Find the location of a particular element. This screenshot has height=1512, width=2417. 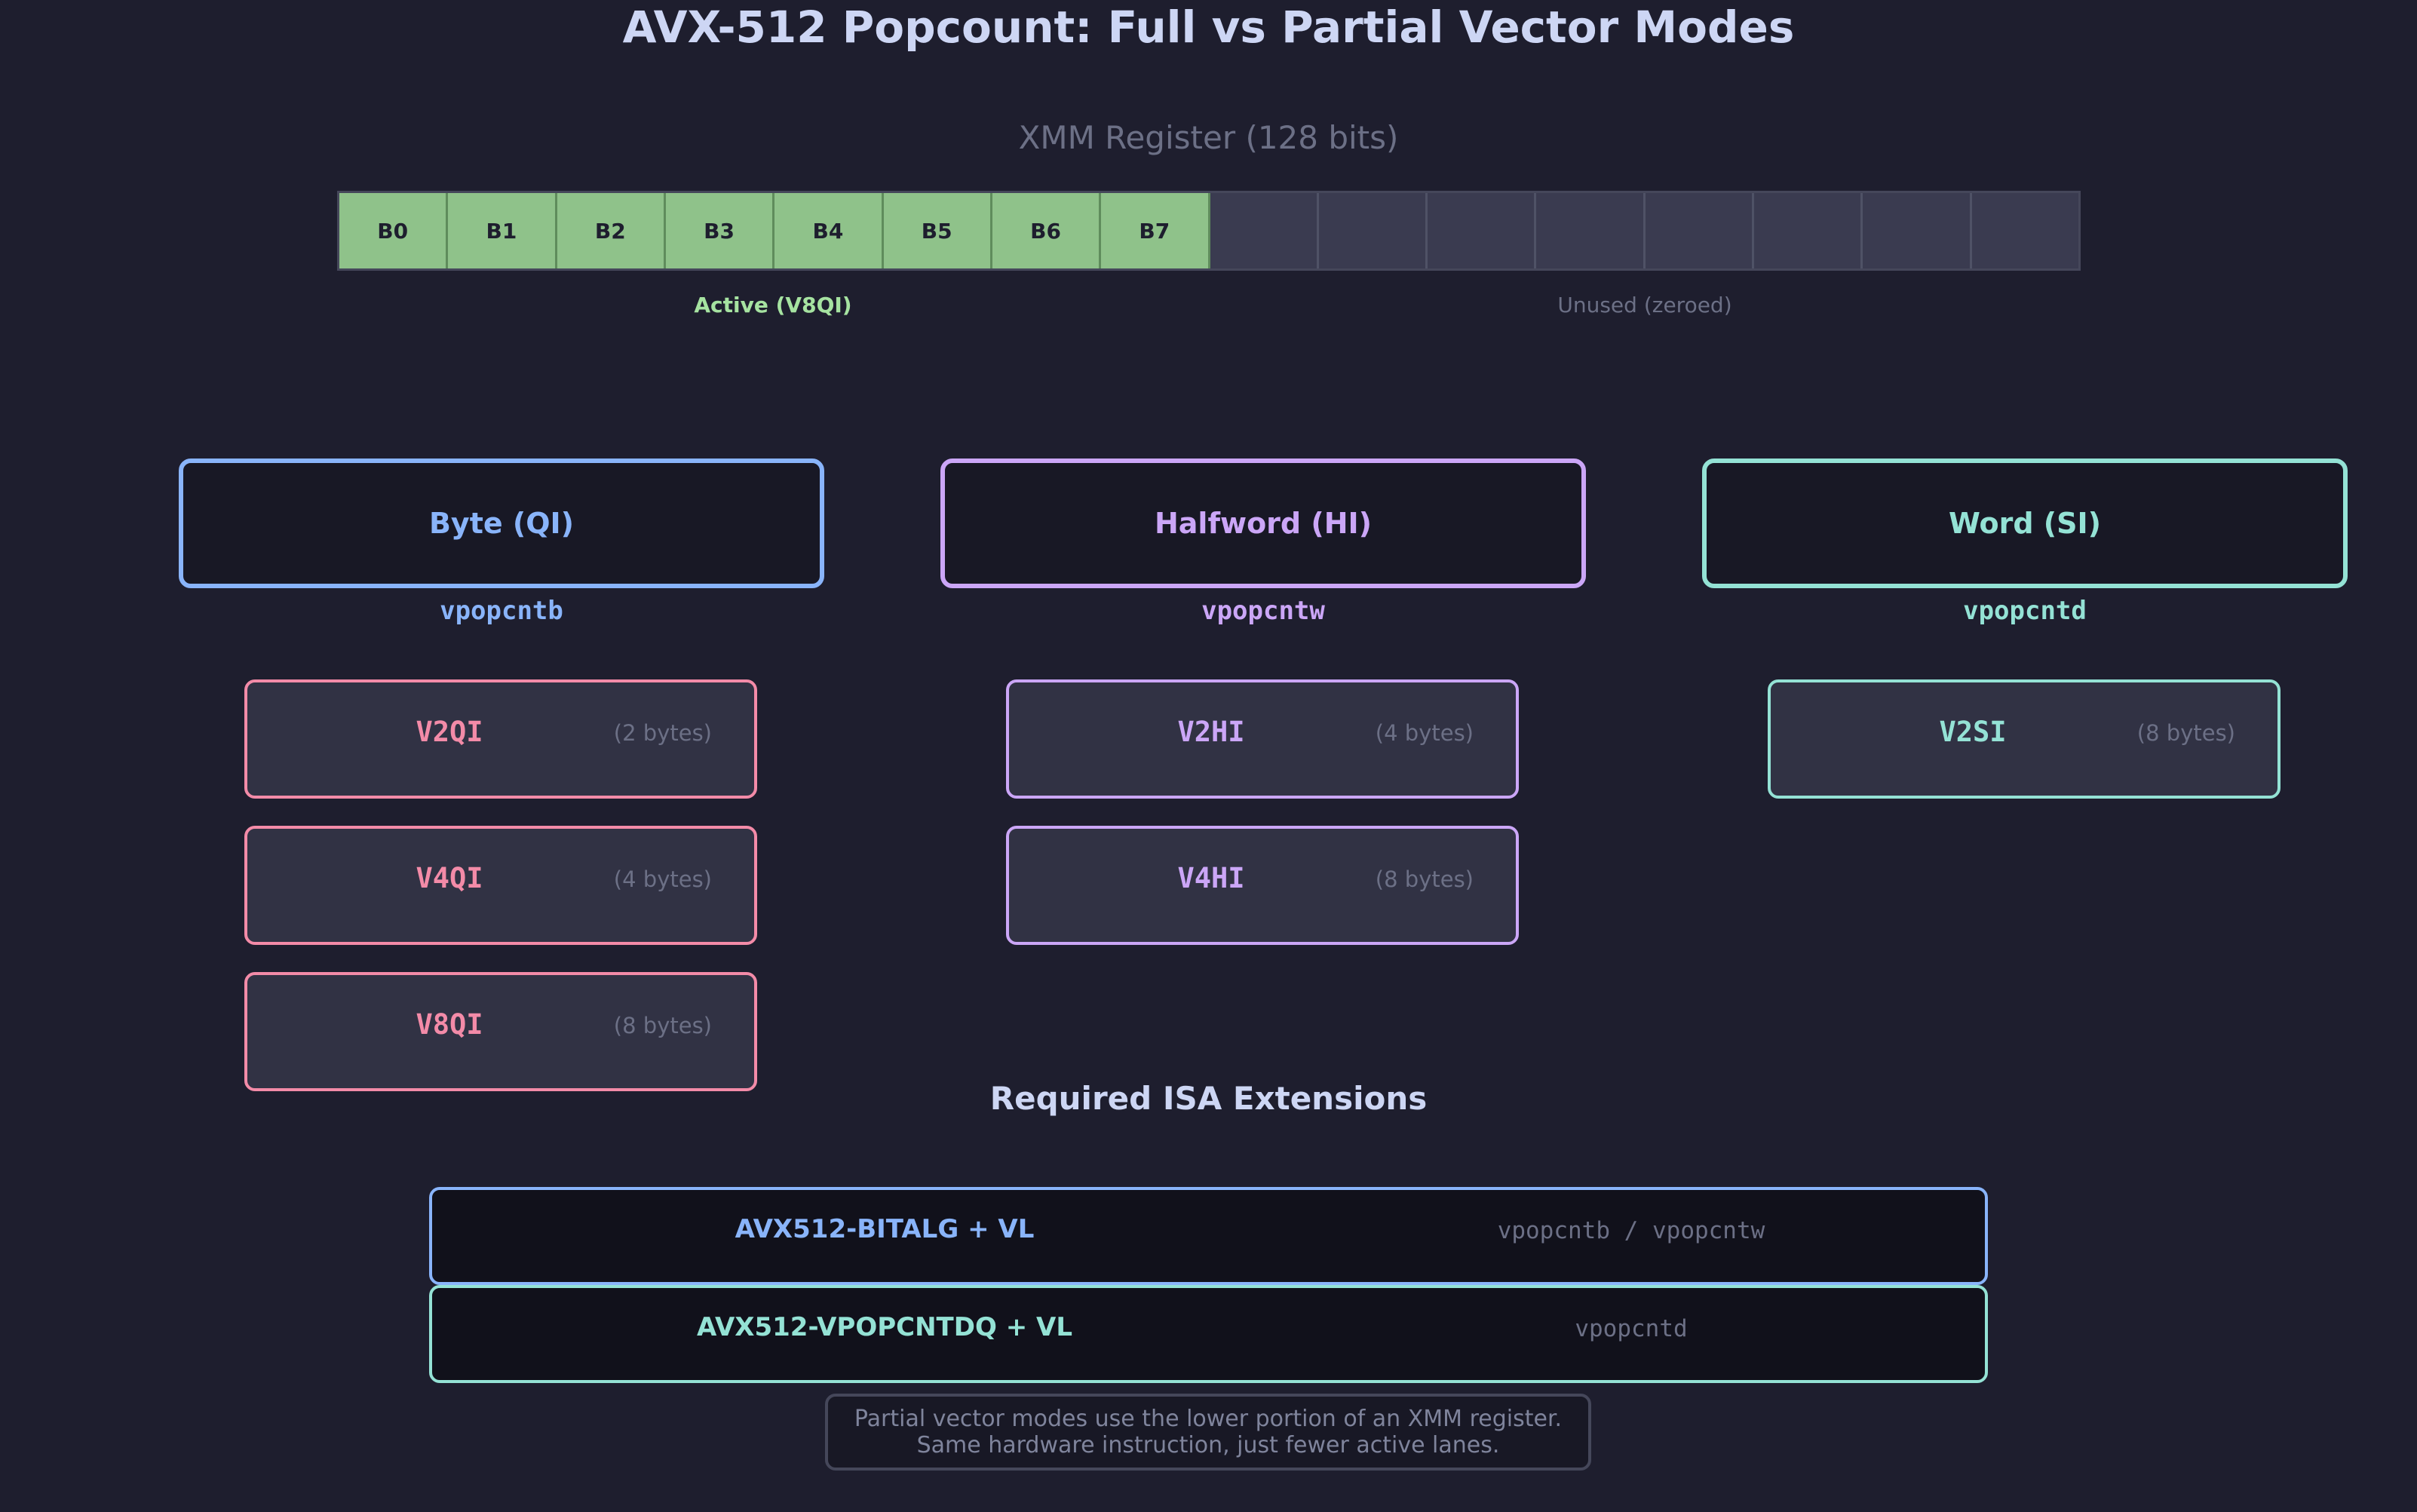

mode-v4hi-box: V4HI (8 bytes) is located at coordinates (1262, 885).